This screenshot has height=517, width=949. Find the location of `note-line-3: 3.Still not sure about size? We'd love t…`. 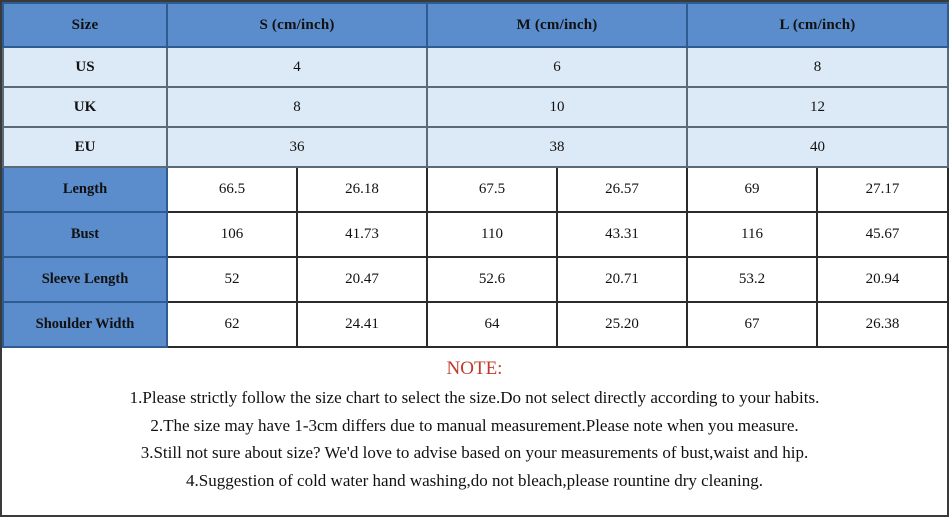

note-line-3: 3.Still not sure about size? We'd love t… is located at coordinates (474, 452).